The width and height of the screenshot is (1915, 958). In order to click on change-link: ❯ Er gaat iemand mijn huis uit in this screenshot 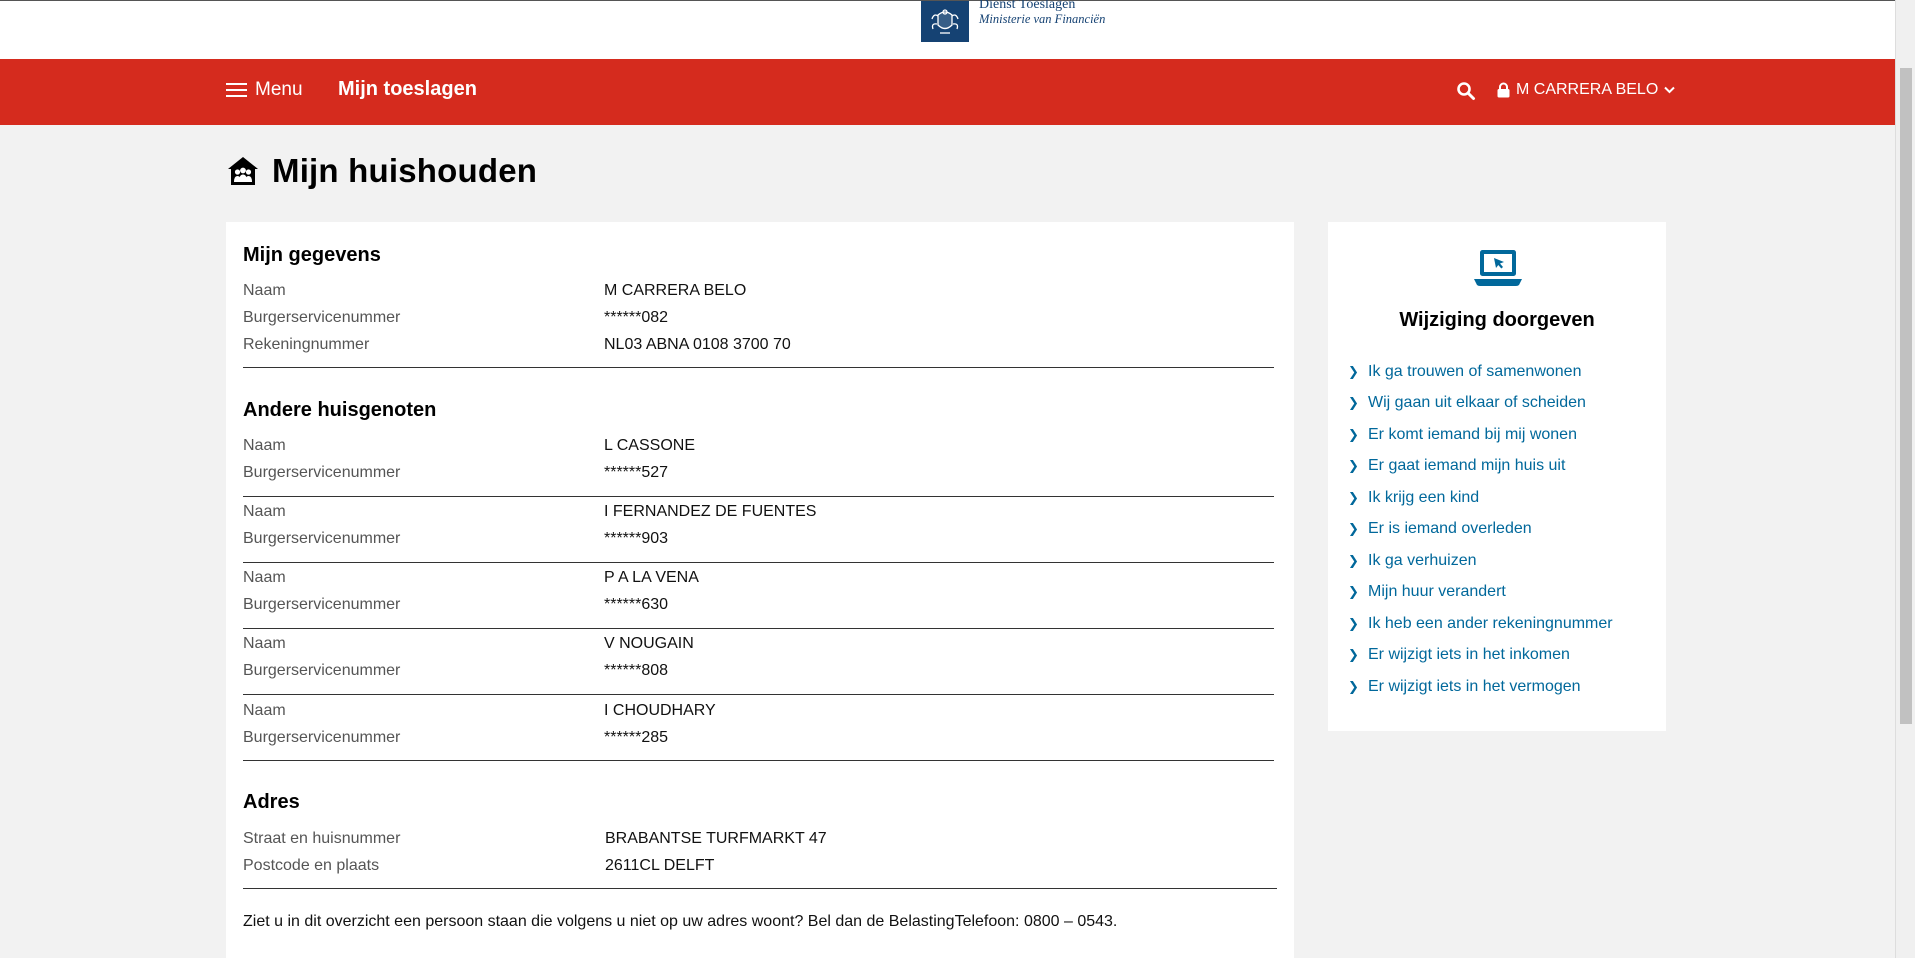, I will do `click(1480, 467)`.